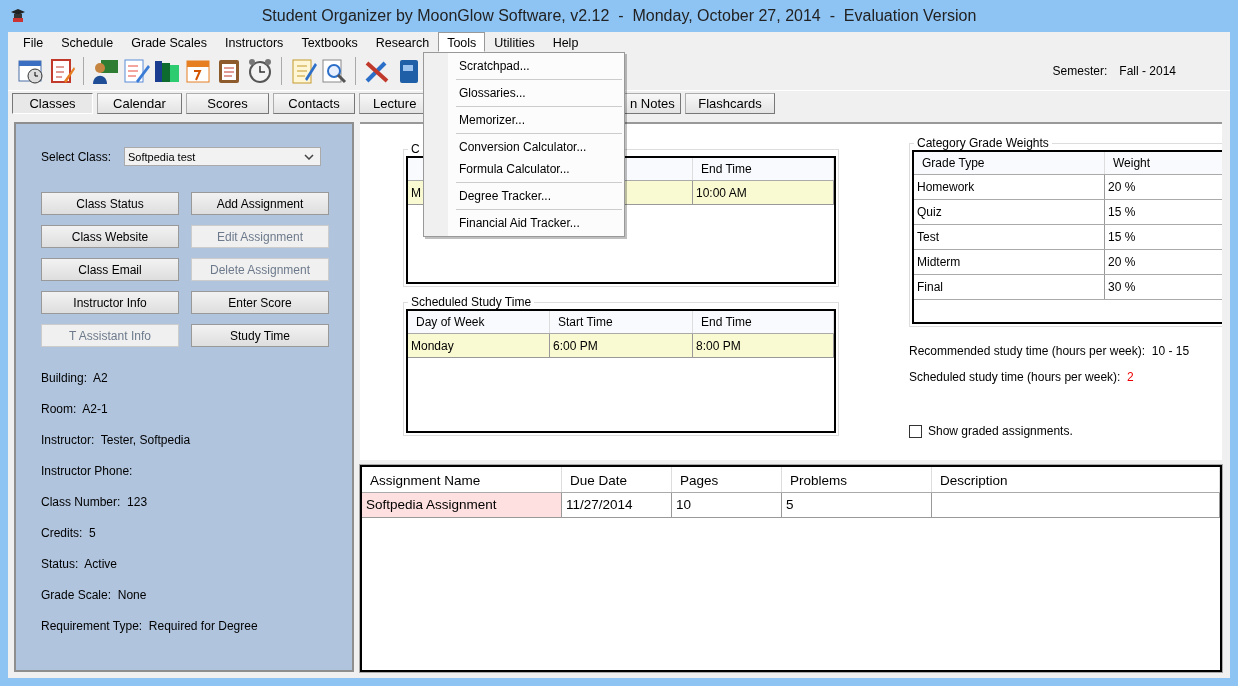 This screenshot has height=686, width=1238. Describe the element at coordinates (260, 335) in the screenshot. I see `action-button: Study Time` at that location.